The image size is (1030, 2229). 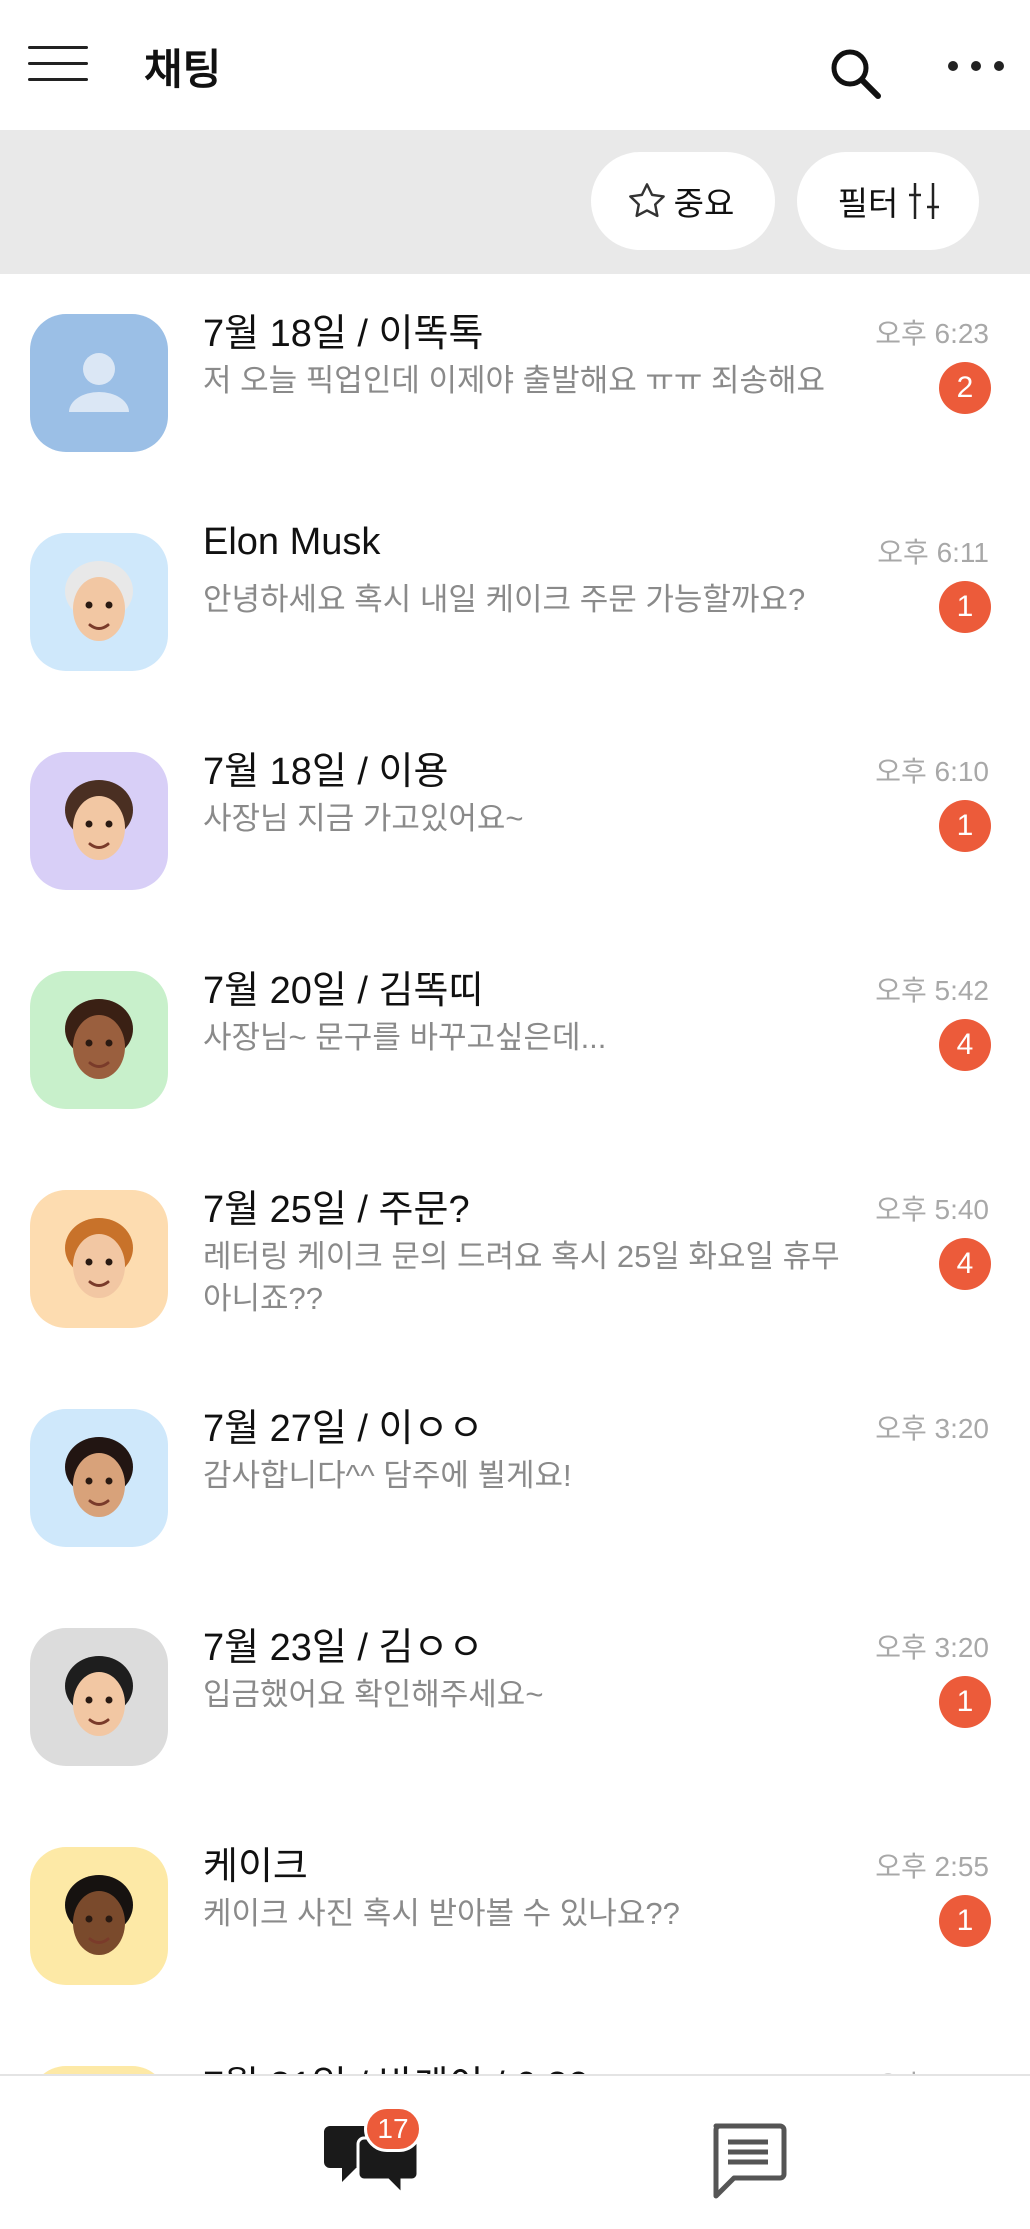 What do you see at coordinates (933, 552) in the screenshot?
I see `chat-time: 오후 6:11` at bounding box center [933, 552].